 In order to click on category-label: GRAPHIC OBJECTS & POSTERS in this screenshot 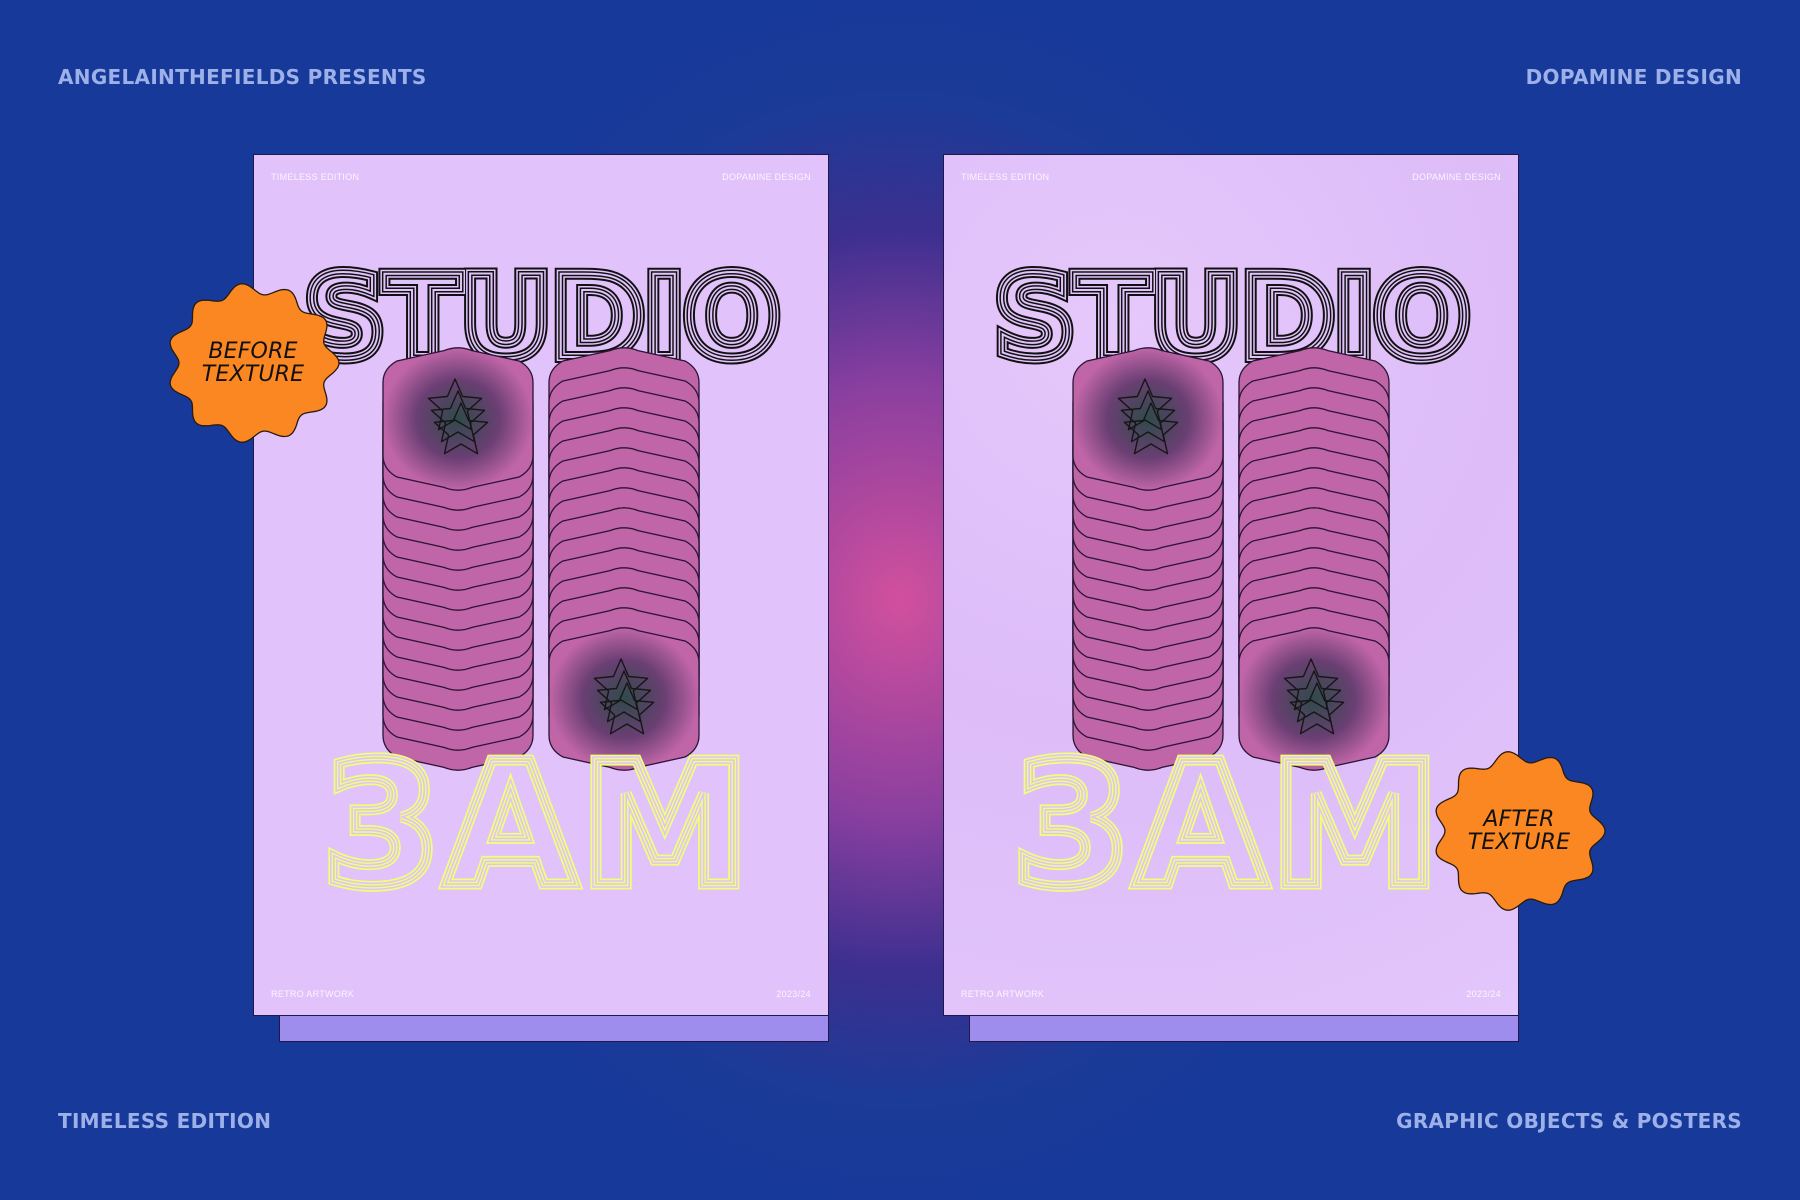, I will do `click(1569, 1121)`.